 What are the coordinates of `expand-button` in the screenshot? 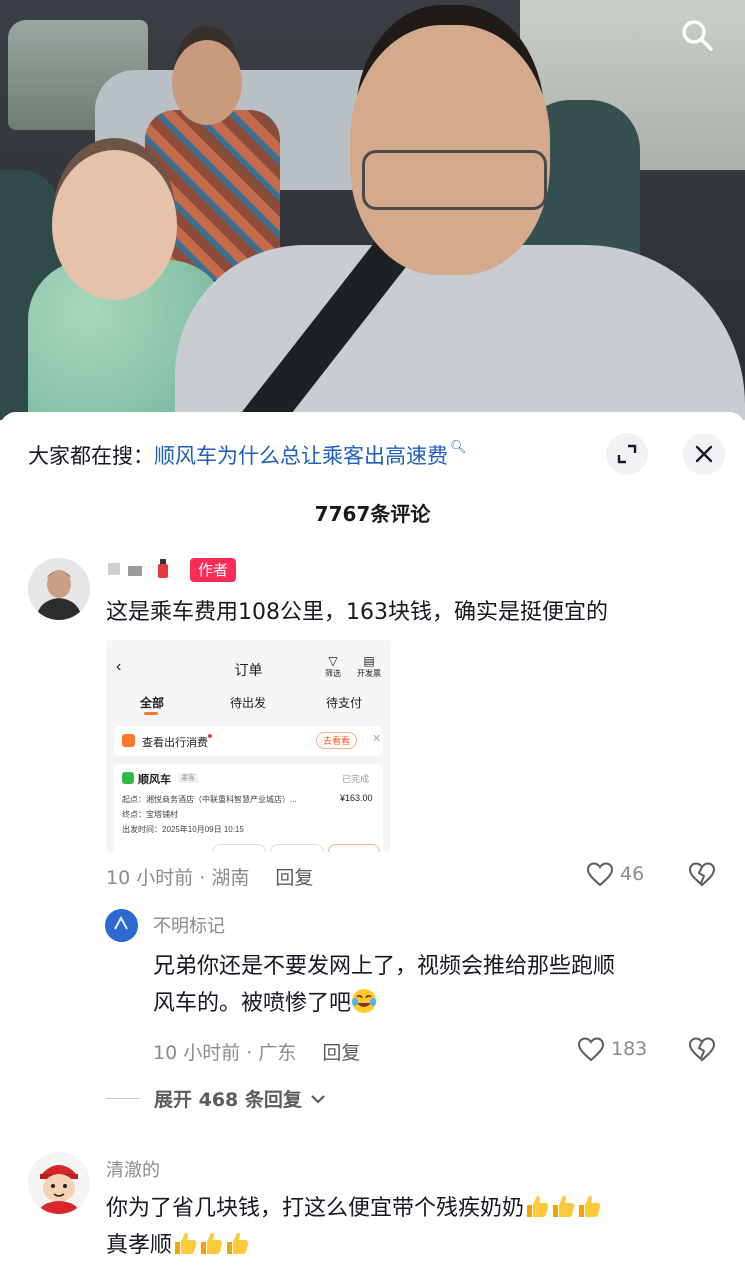 It's located at (627, 454).